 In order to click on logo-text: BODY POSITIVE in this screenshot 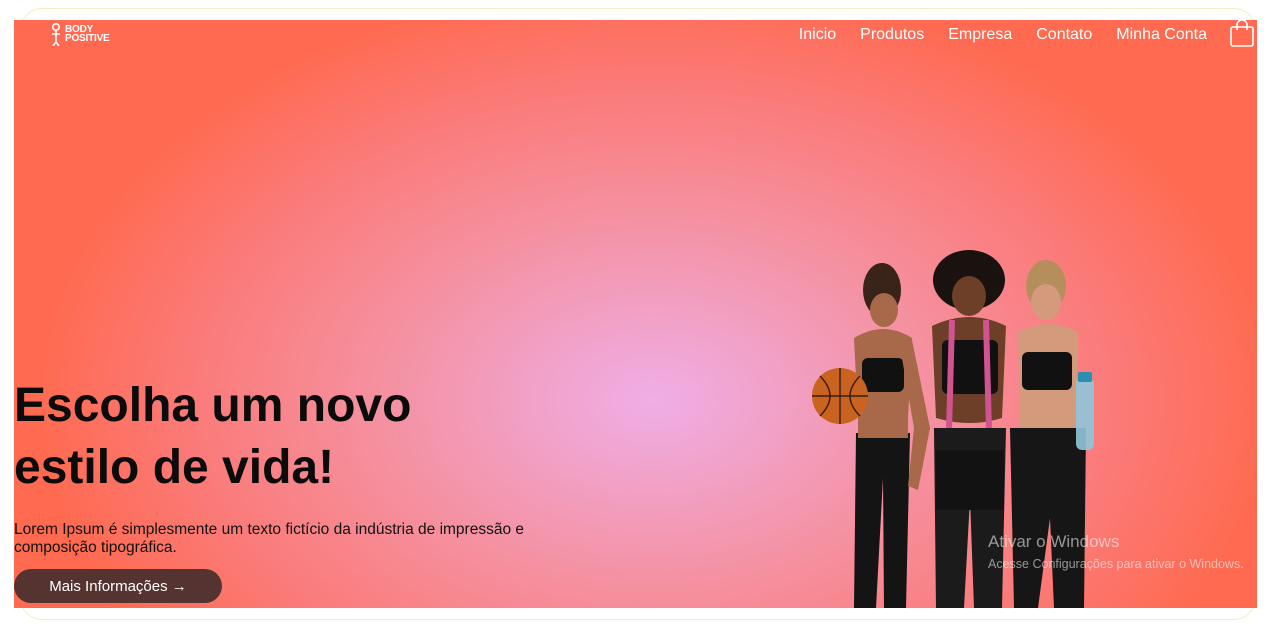, I will do `click(87, 34)`.